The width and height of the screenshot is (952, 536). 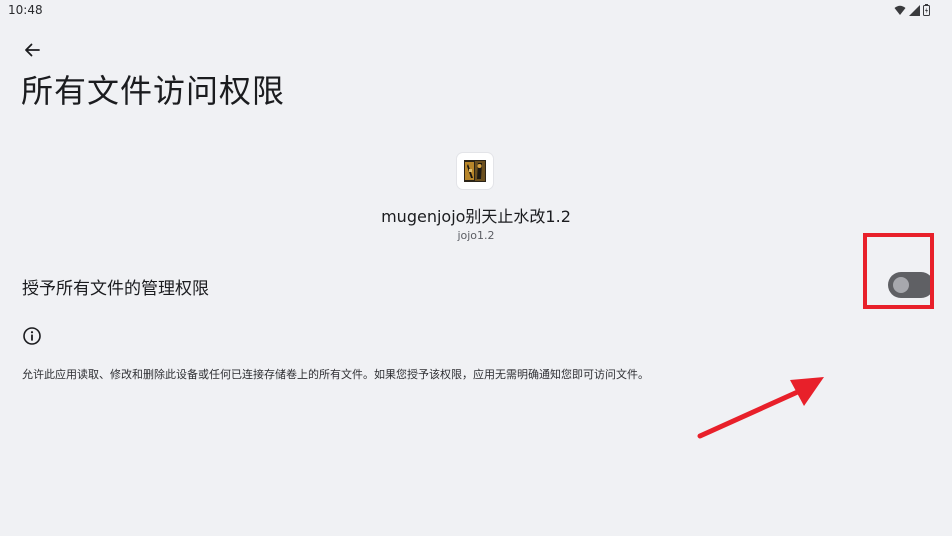 I want to click on arrow-left-icon, so click(x=32, y=50).